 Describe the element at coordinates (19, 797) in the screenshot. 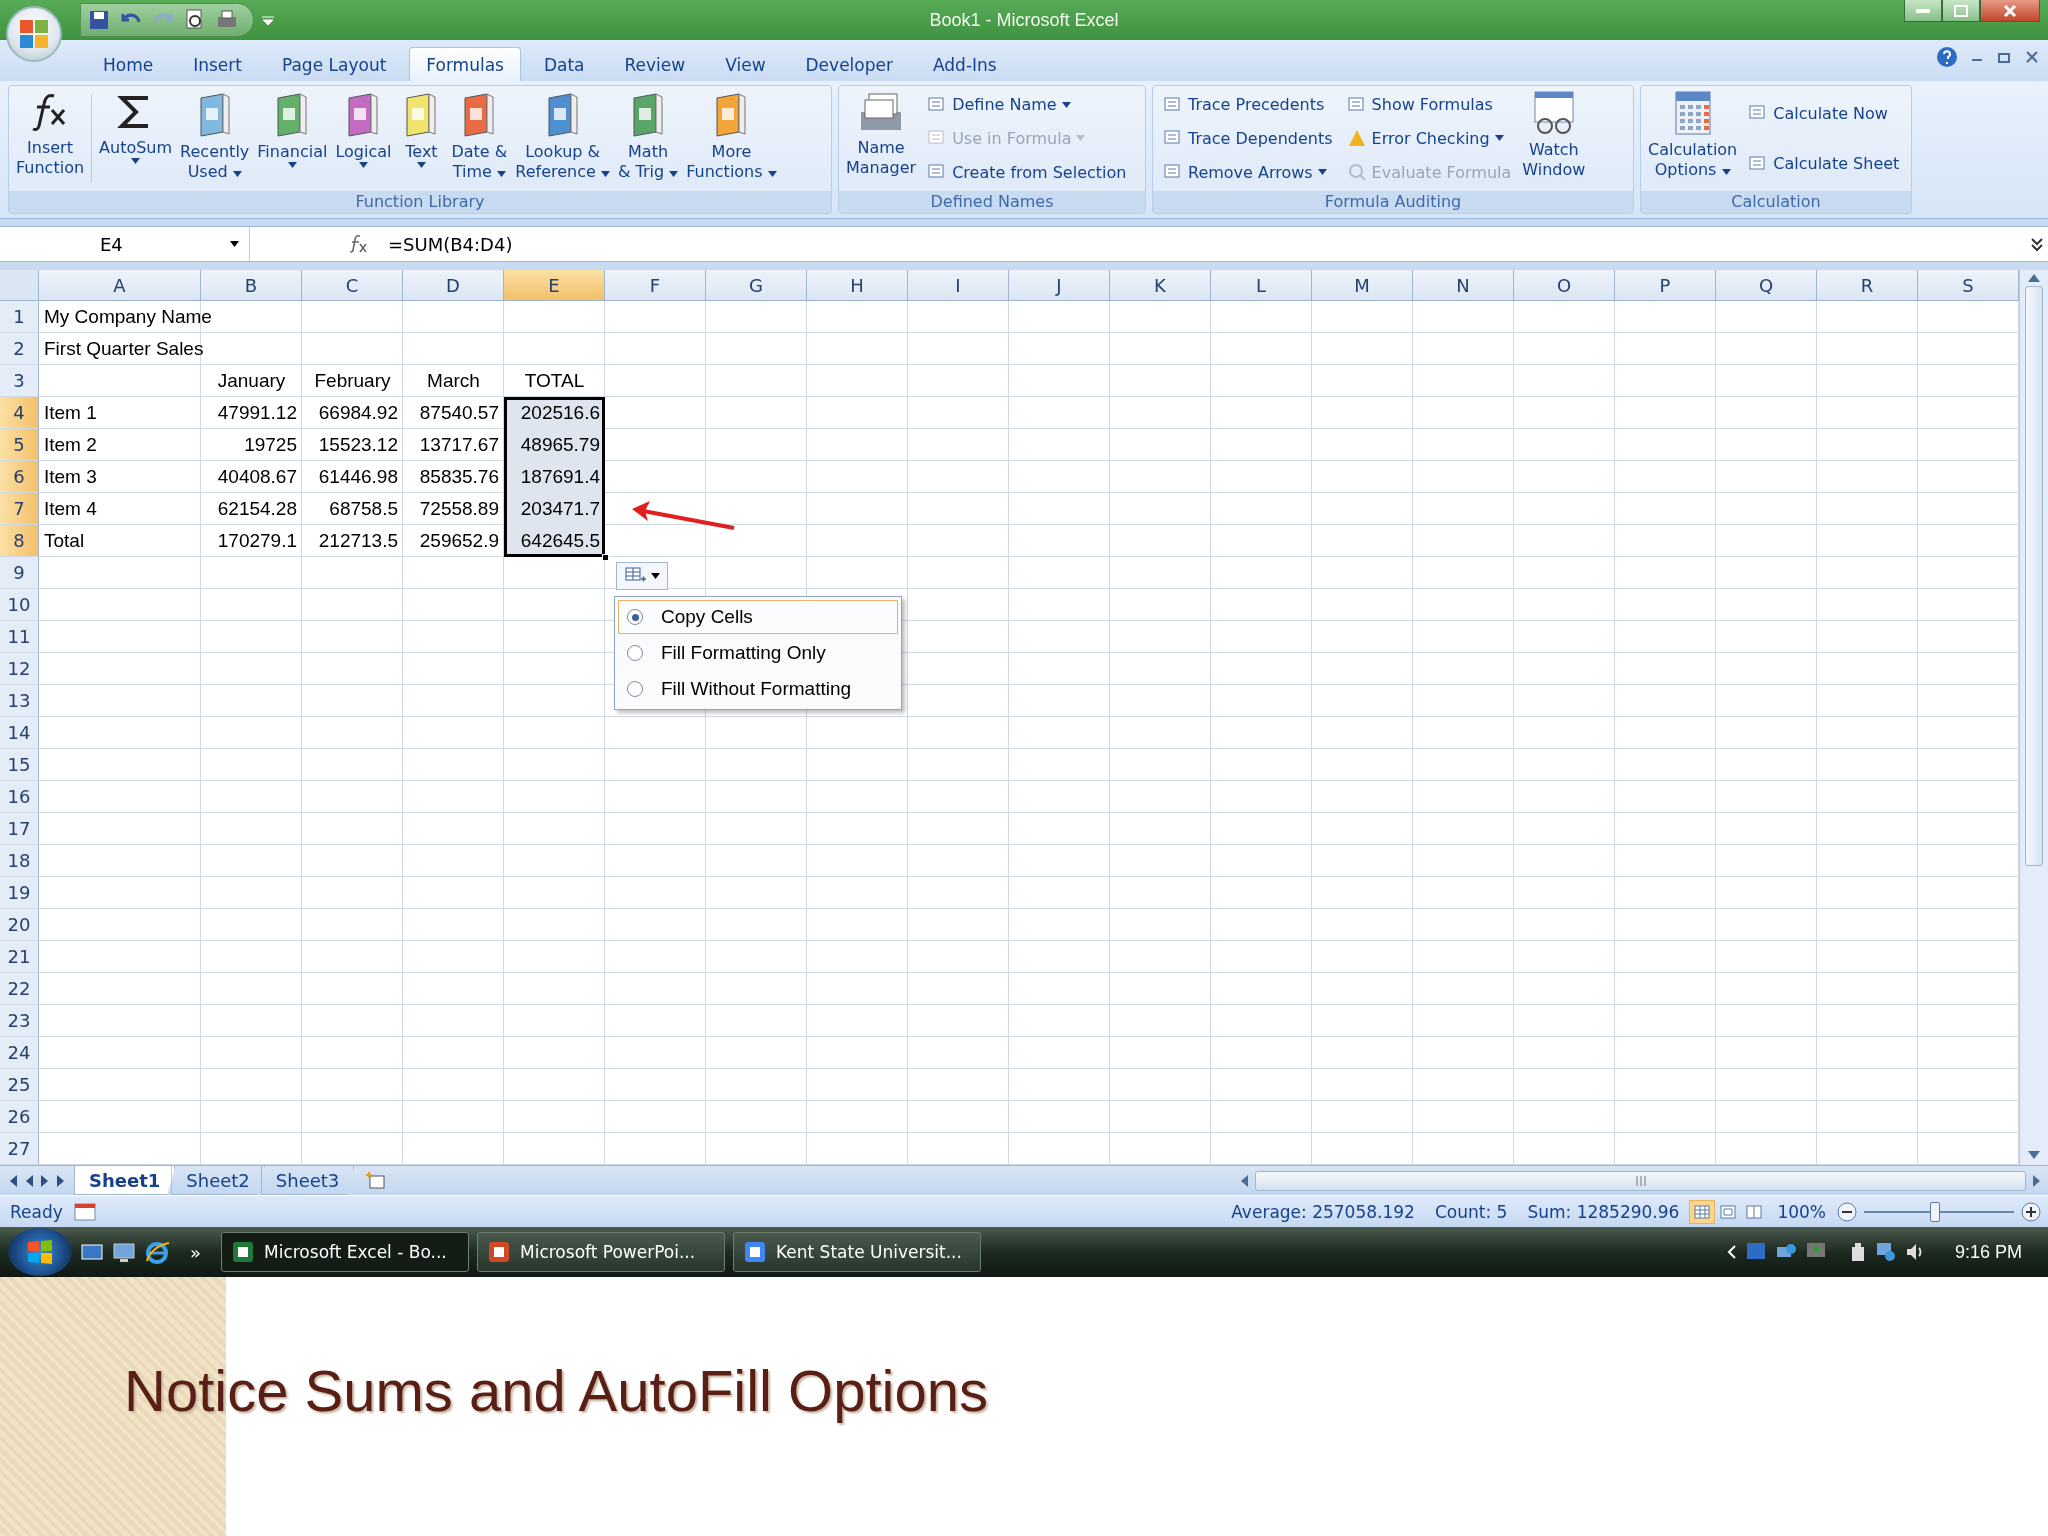

I see `row-header: 16` at that location.